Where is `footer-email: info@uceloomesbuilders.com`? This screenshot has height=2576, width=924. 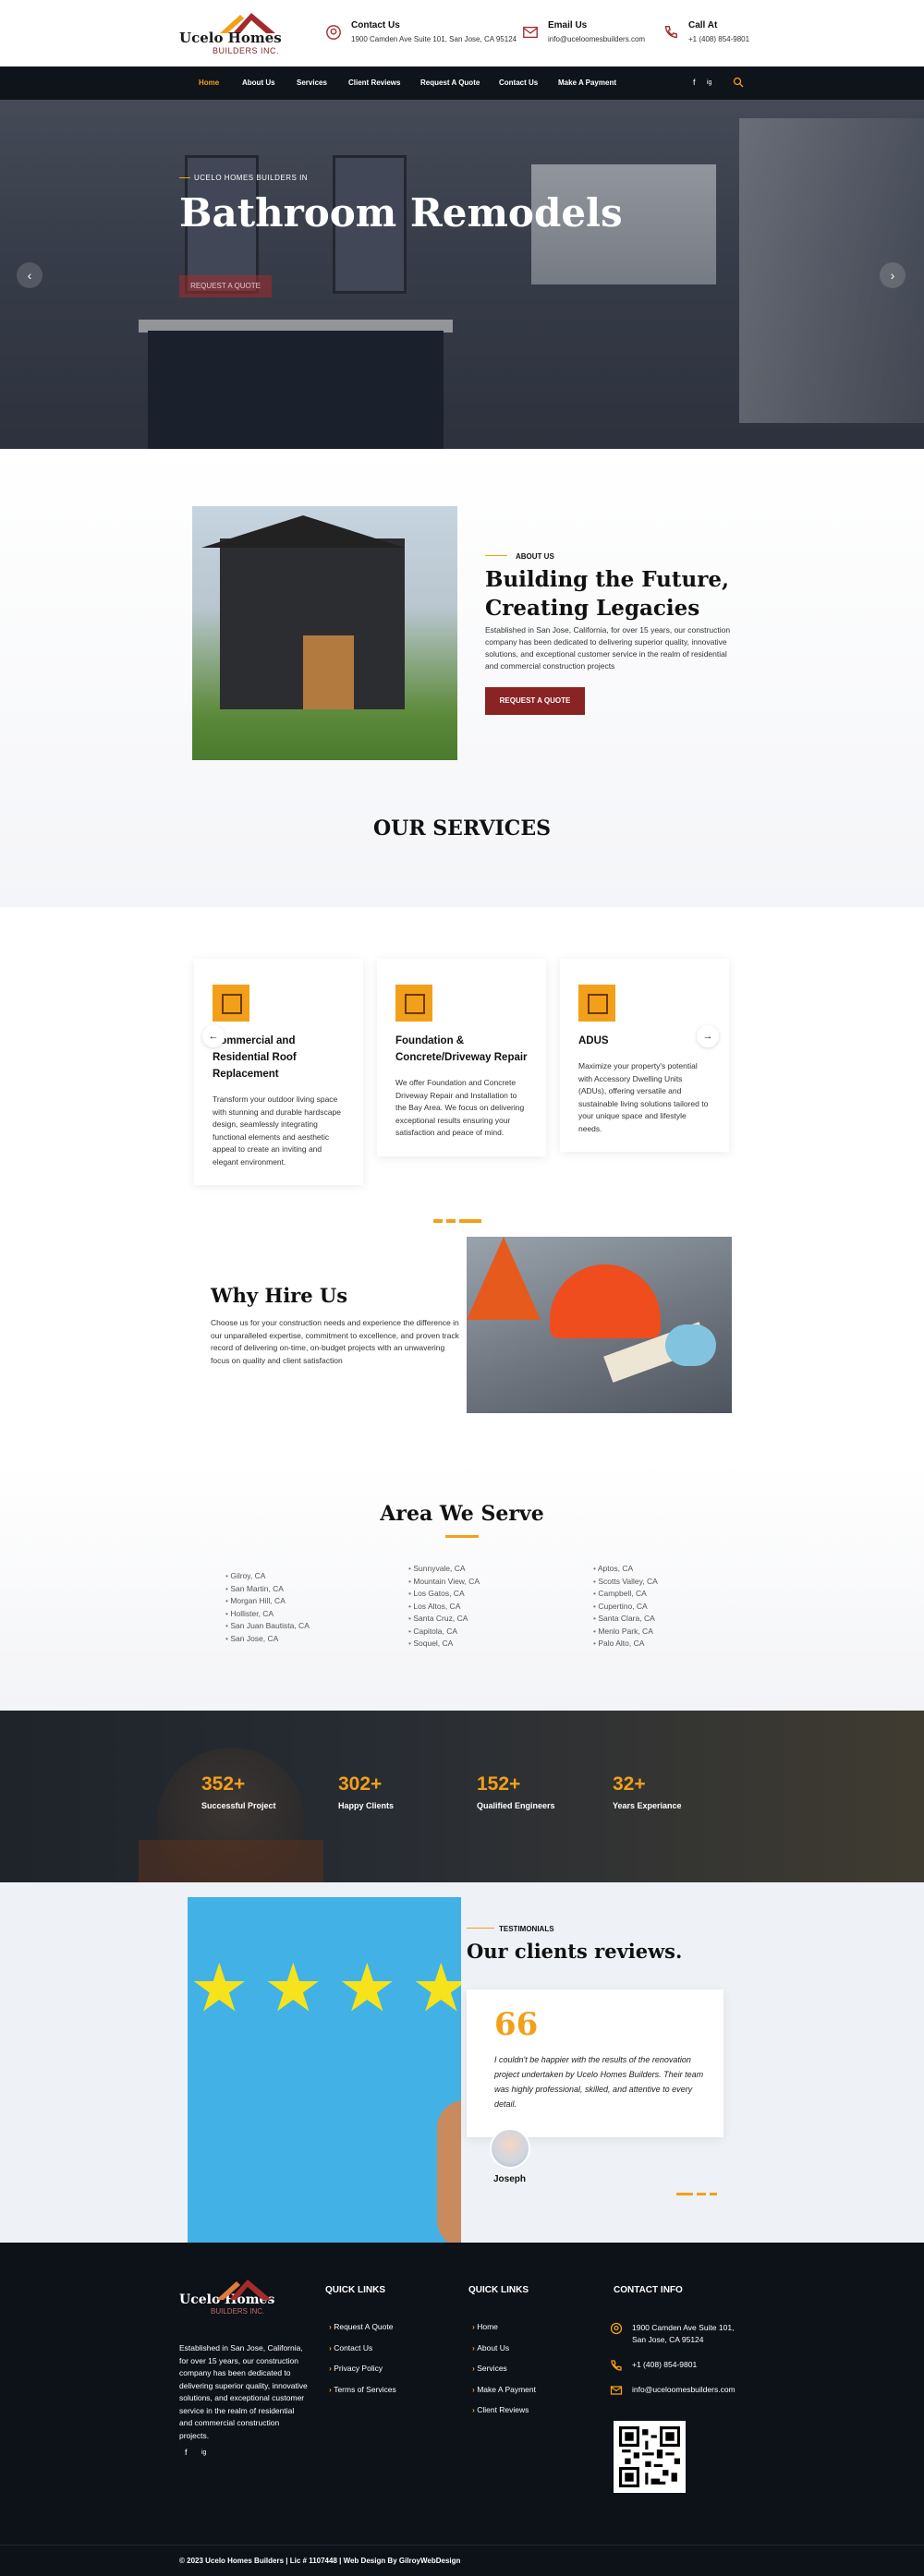 footer-email: info@uceloomesbuilders.com is located at coordinates (673, 2390).